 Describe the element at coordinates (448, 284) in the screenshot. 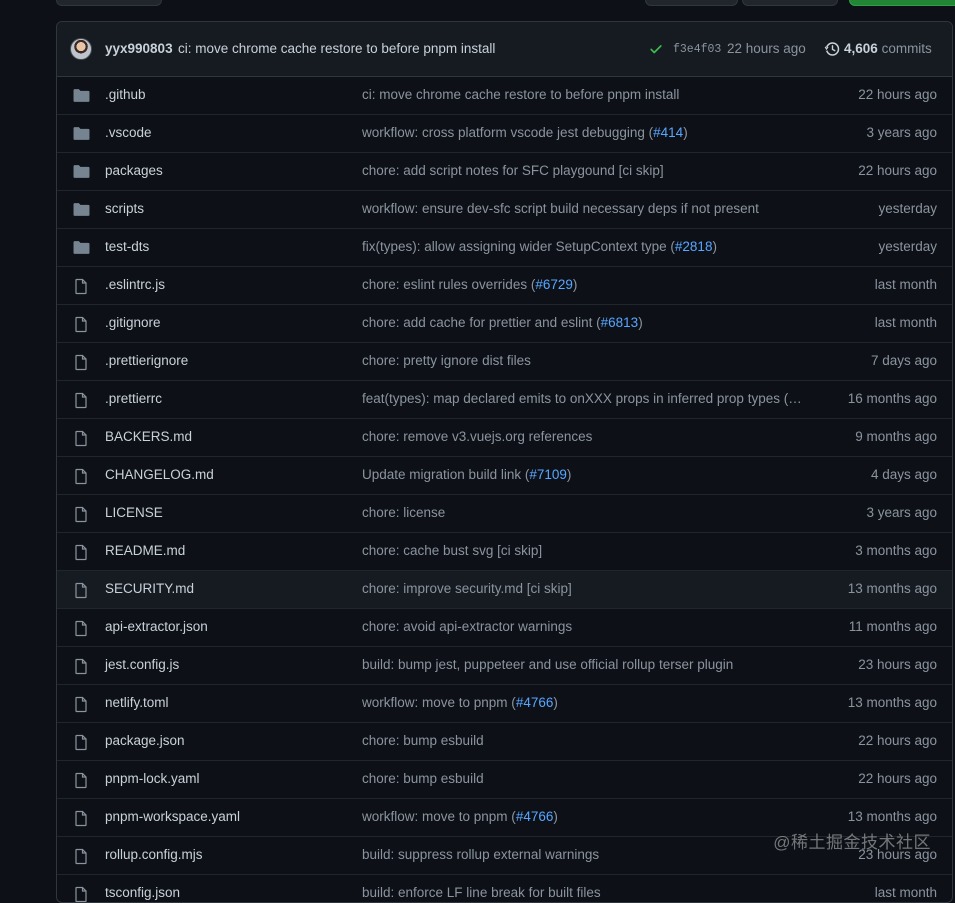

I see `commit-message-text: chore: eslint rules overrides (` at that location.